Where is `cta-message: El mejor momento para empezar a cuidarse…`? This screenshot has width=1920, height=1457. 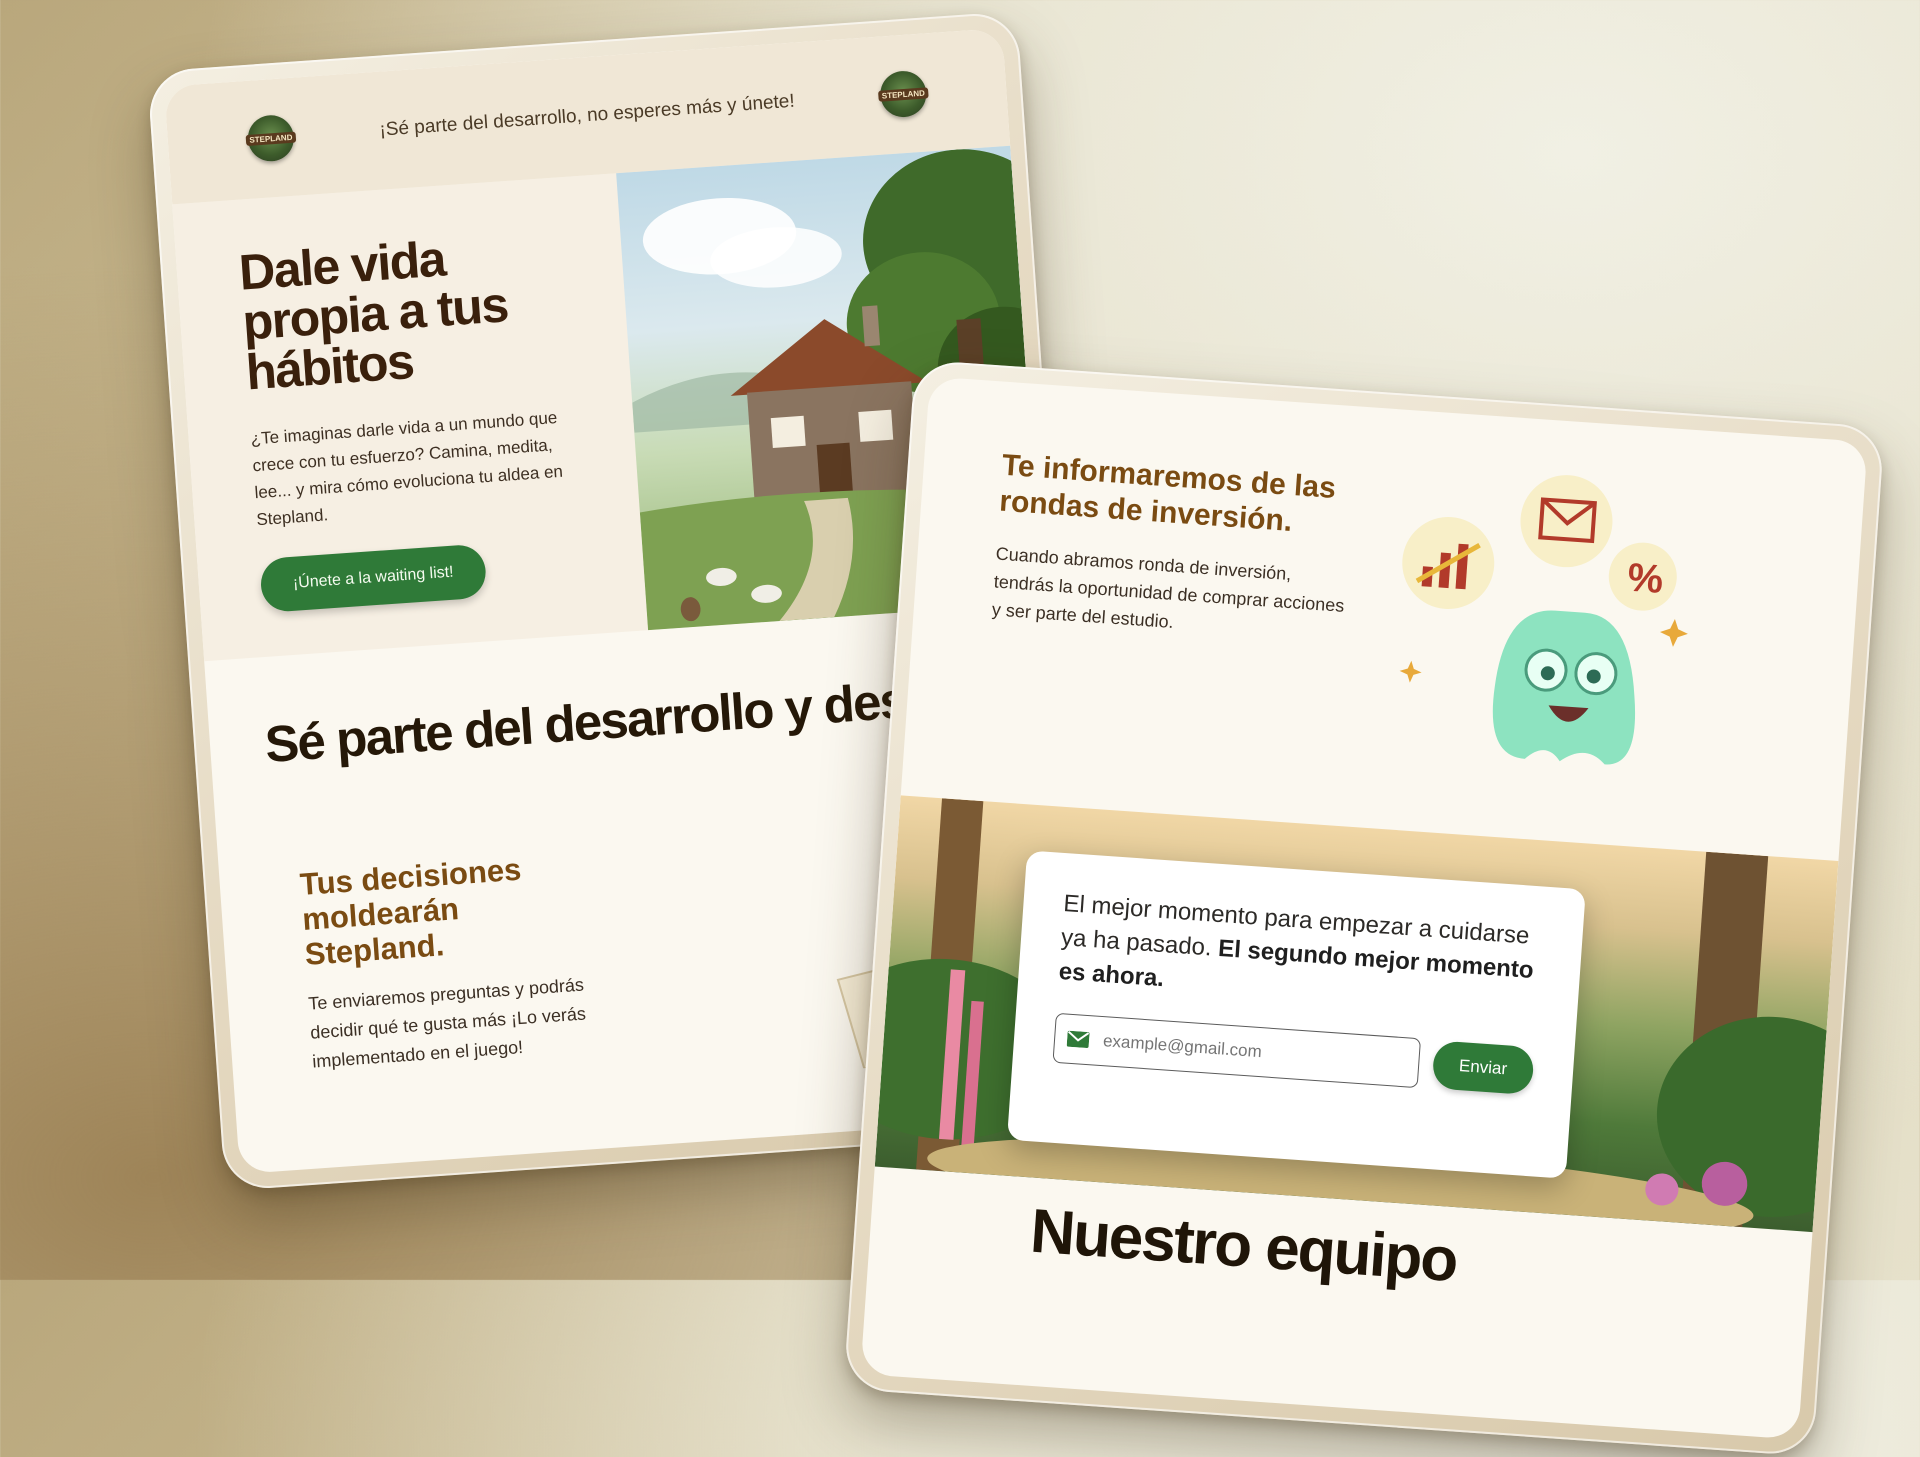
cta-message: El mejor momento para empezar a cuidarse… is located at coordinates (1301, 954).